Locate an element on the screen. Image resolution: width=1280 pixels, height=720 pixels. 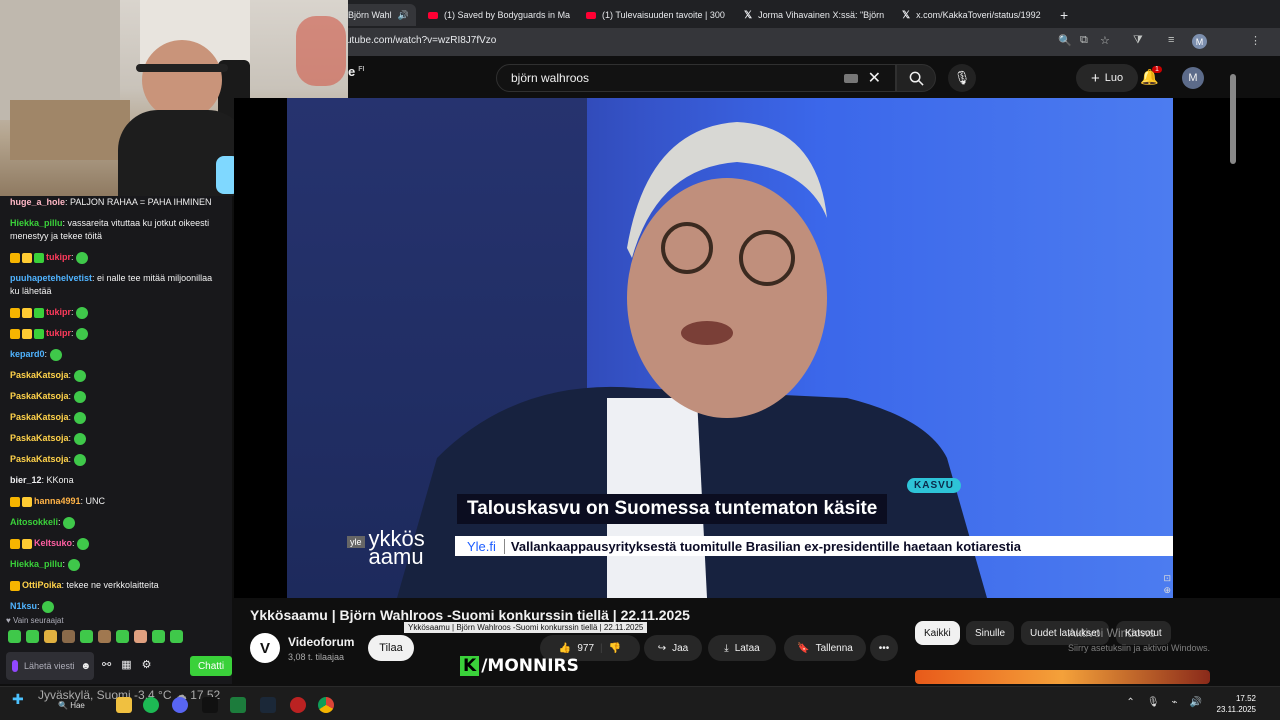
chat-username: hanna4991 is located at coordinates (57, 501).